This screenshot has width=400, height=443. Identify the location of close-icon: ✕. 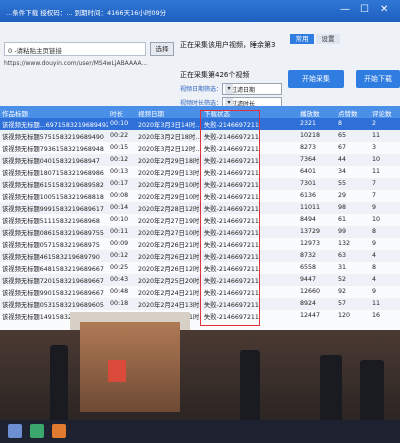
(384, 9).